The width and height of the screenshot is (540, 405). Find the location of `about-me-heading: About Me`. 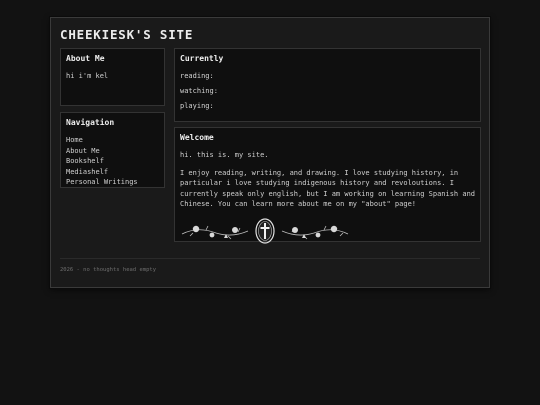

about-me-heading: About Me is located at coordinates (85, 58).